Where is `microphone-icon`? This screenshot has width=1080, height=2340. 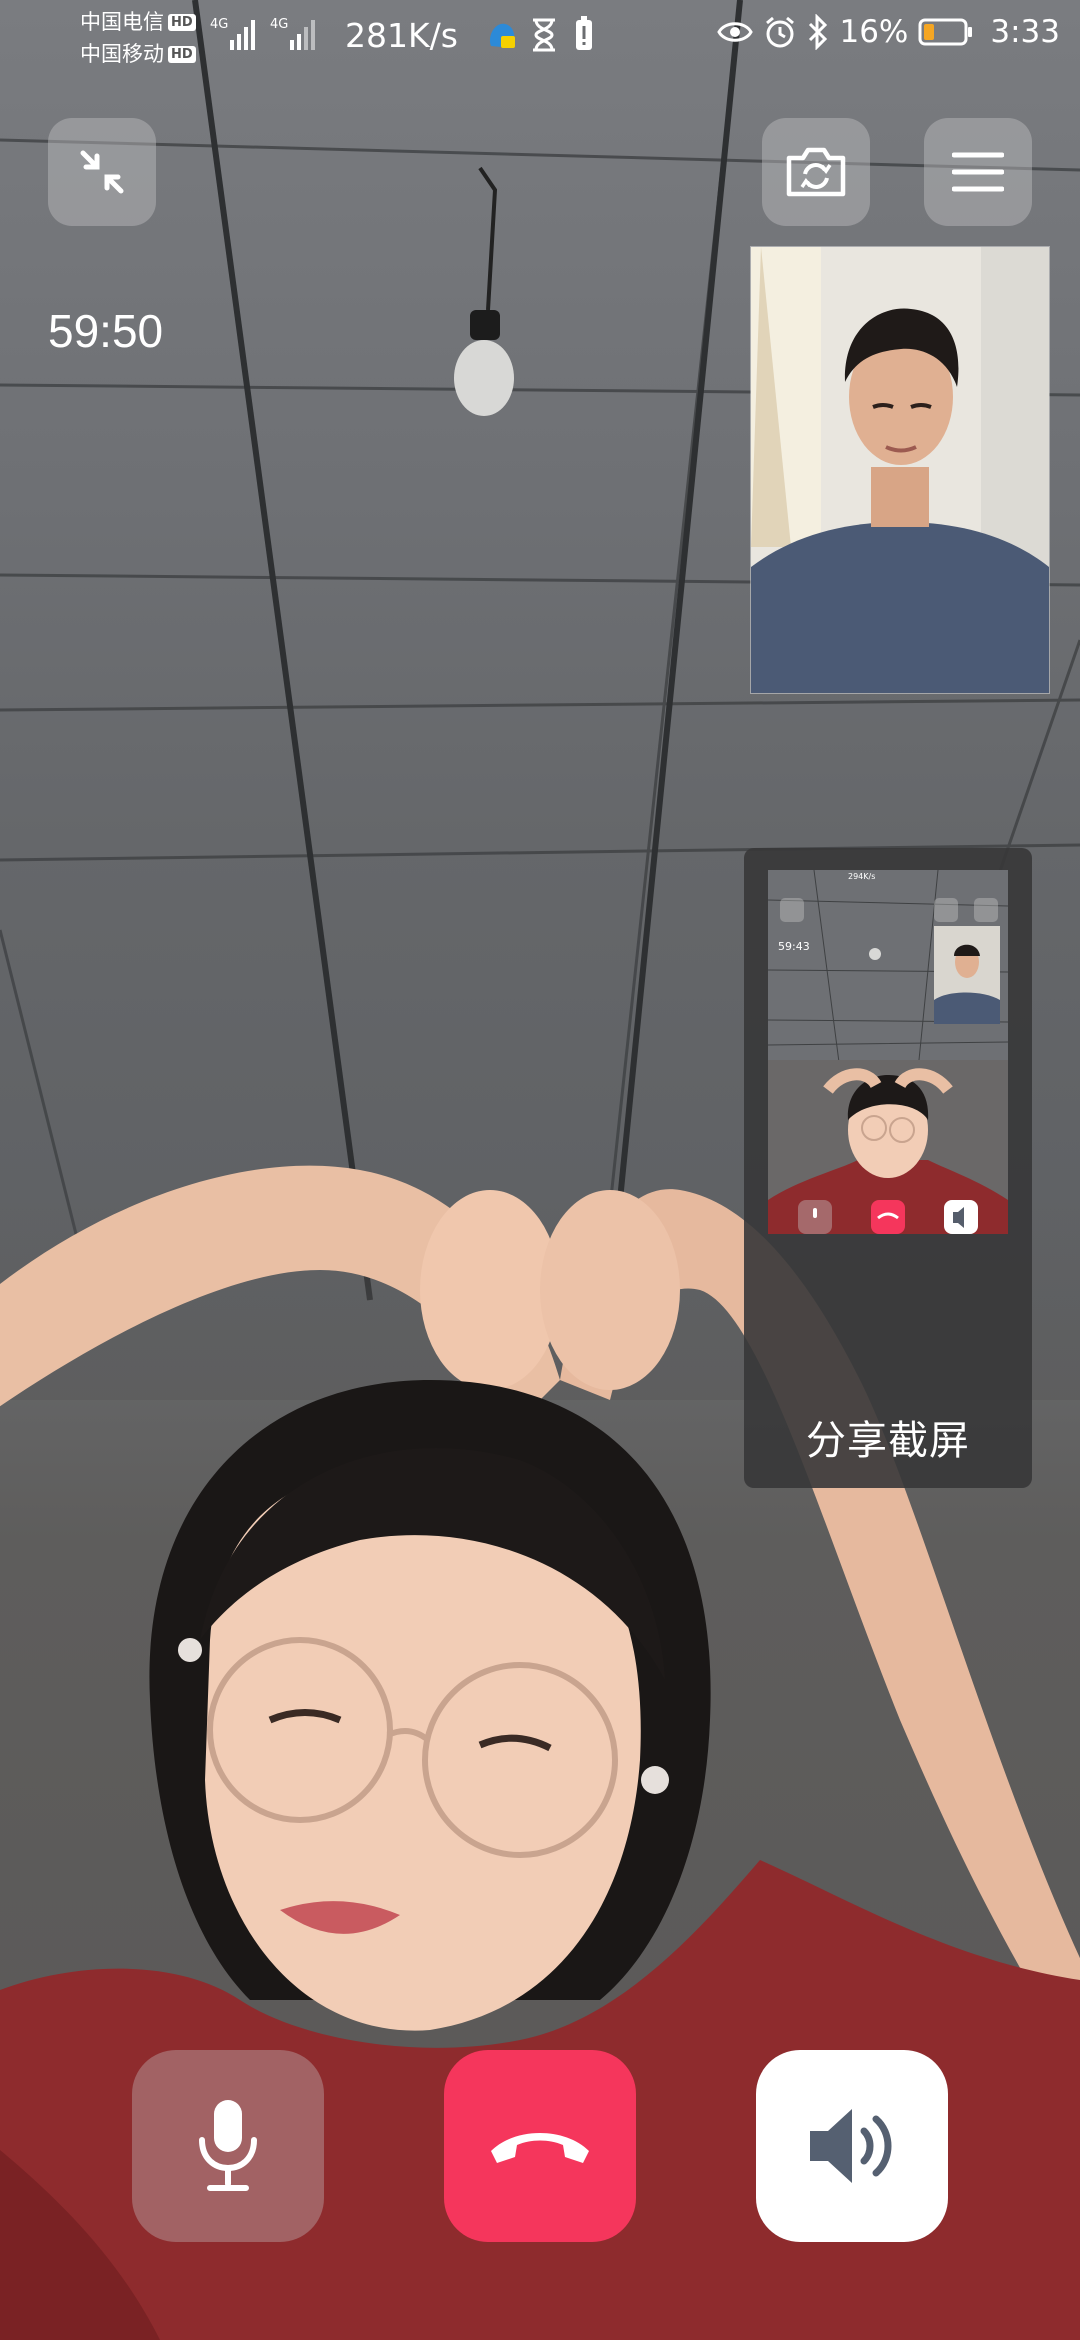
microphone-icon is located at coordinates (228, 2145).